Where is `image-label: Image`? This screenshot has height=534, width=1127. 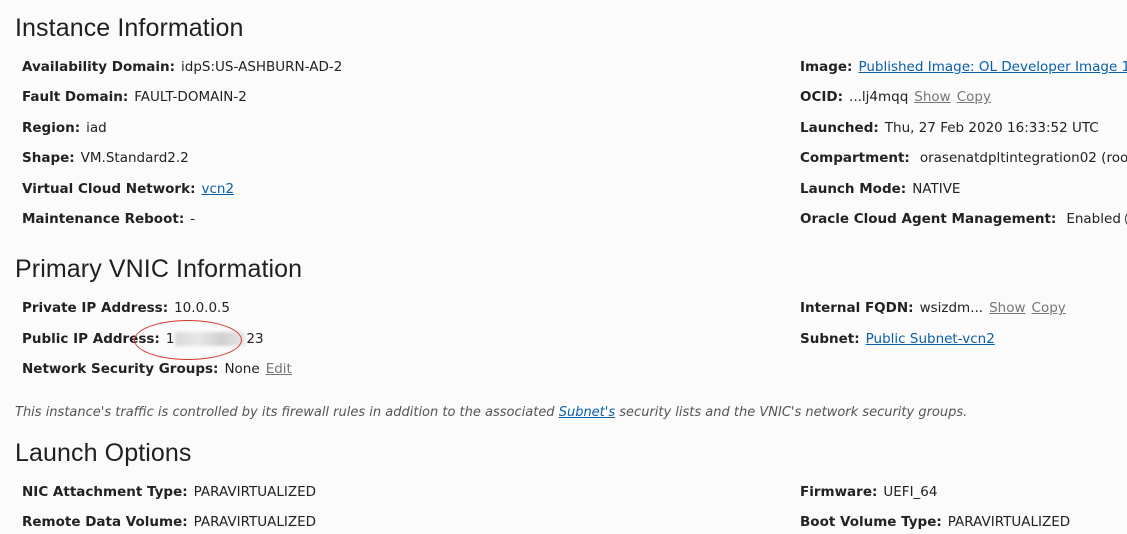
image-label: Image is located at coordinates (826, 67).